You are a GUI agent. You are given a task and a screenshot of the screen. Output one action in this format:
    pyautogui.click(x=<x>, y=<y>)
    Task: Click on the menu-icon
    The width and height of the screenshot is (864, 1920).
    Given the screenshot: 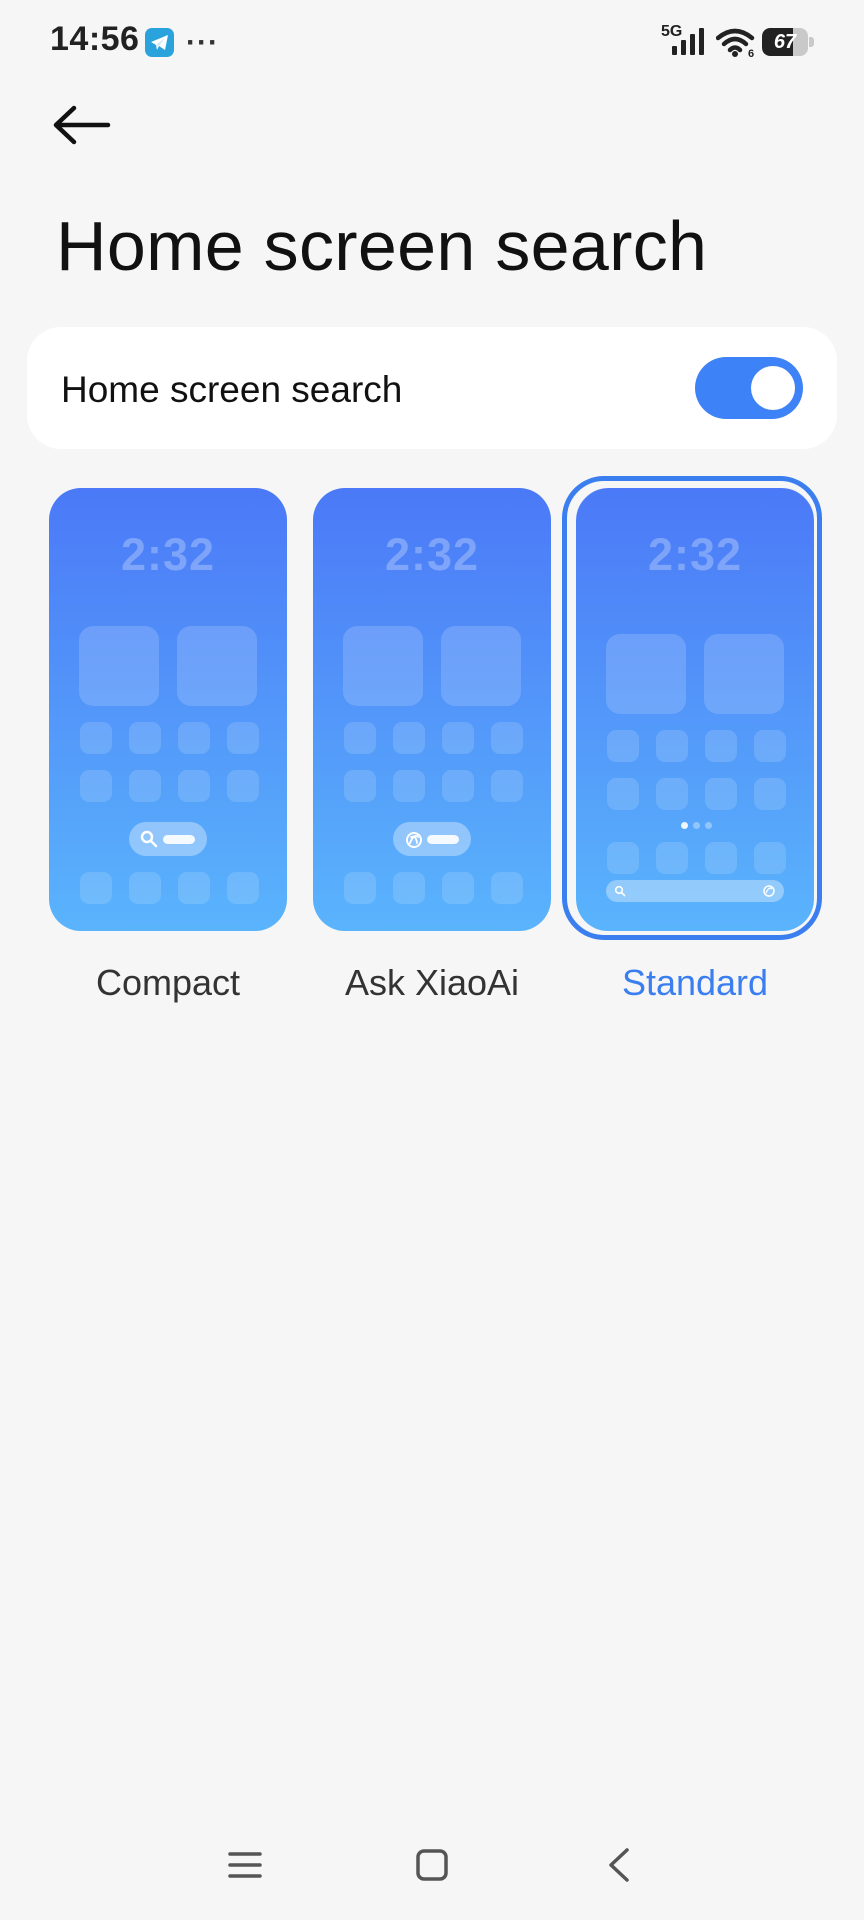 What is the action you would take?
    pyautogui.click(x=245, y=1865)
    